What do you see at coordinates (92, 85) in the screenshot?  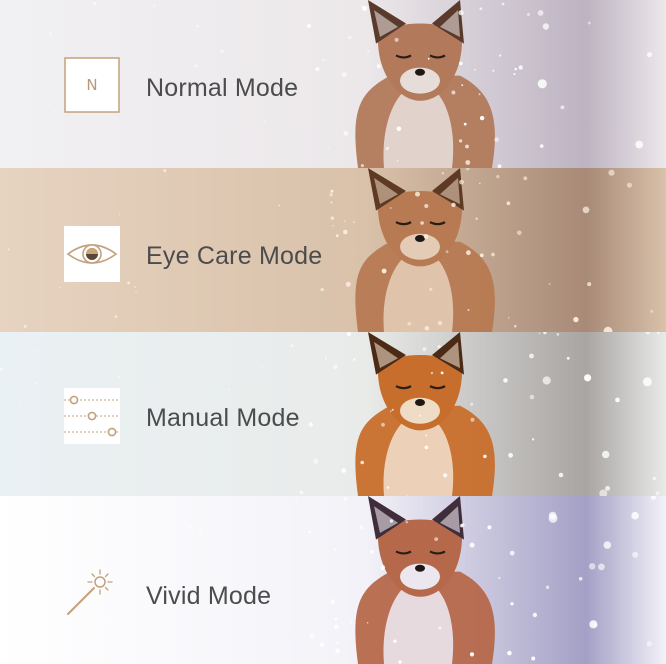 I see `letter-n-icon: N` at bounding box center [92, 85].